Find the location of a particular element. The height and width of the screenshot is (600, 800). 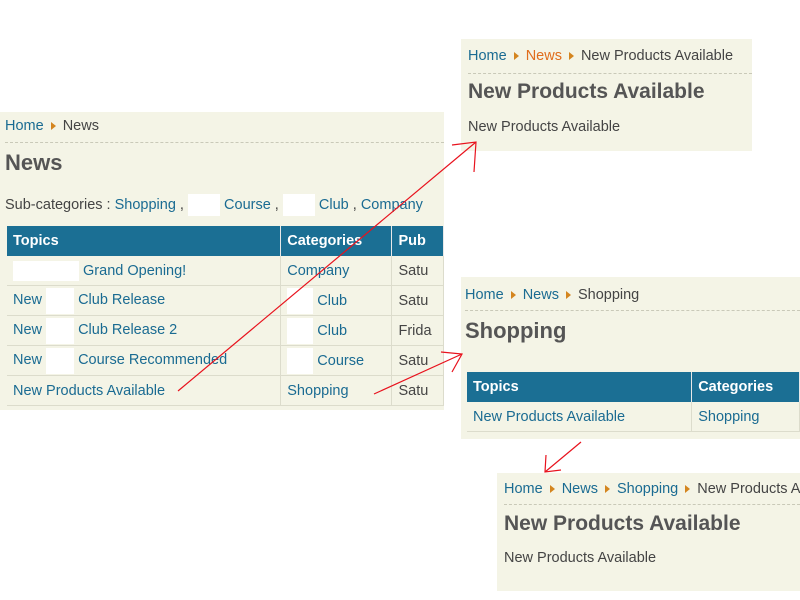

column-header-published: Pub is located at coordinates (417, 241).